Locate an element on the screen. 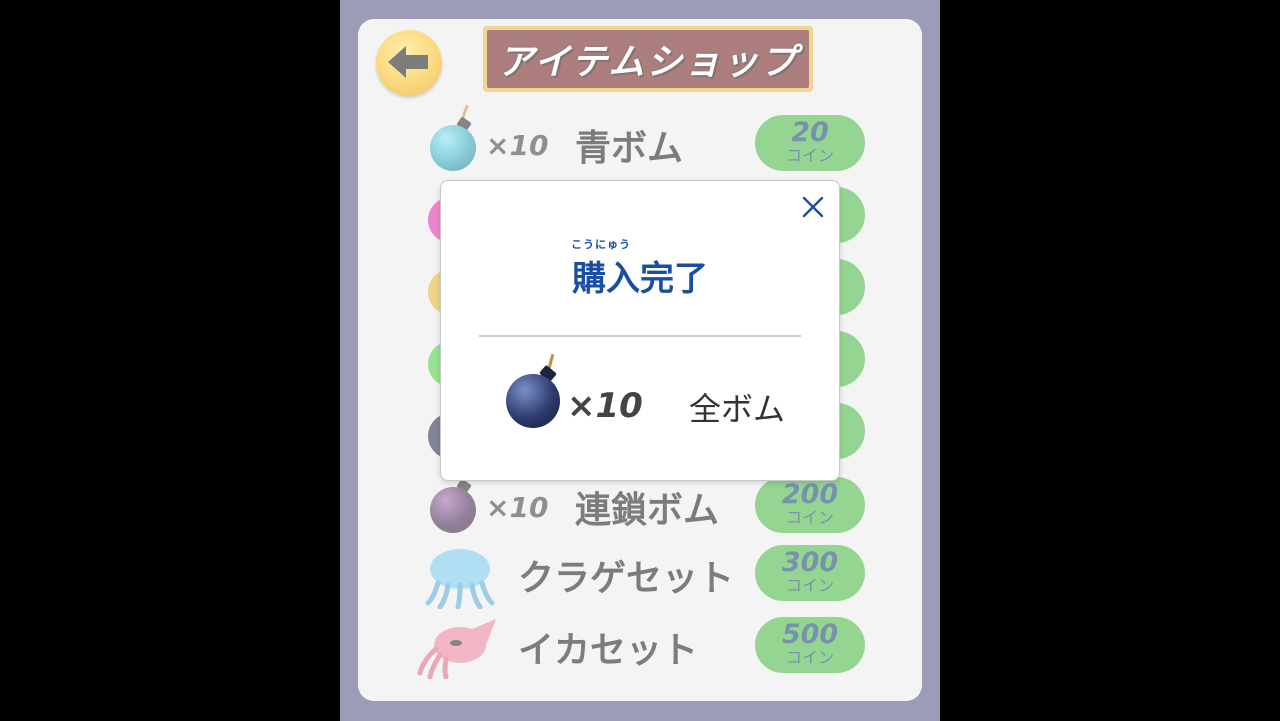 The height and width of the screenshot is (721, 1280). title-ruby: こうにゅう is located at coordinates (601, 244).